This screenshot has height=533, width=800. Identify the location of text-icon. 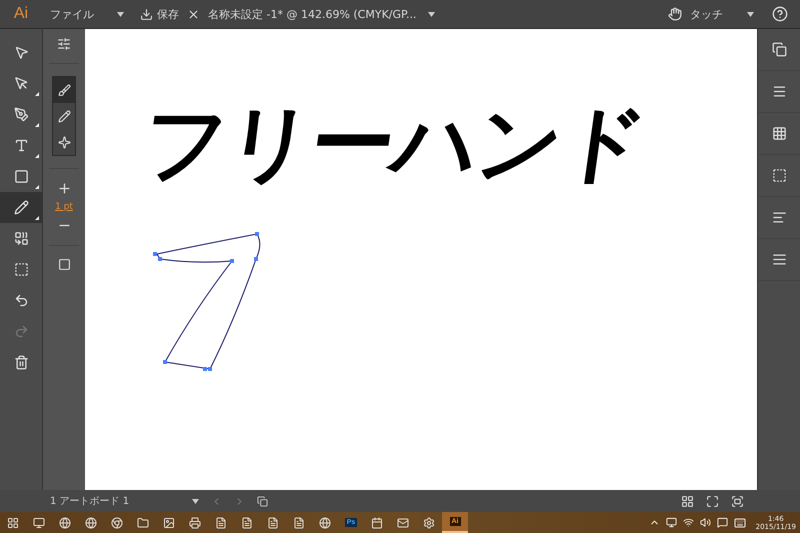
(21, 145).